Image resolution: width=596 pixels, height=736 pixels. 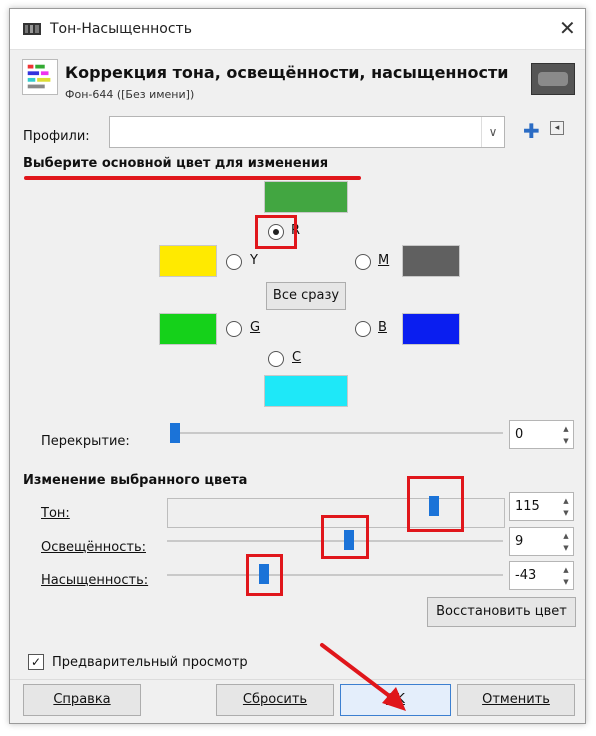 I want to click on overlap-spinbox: 0 ▲ ▼, so click(x=541, y=434).